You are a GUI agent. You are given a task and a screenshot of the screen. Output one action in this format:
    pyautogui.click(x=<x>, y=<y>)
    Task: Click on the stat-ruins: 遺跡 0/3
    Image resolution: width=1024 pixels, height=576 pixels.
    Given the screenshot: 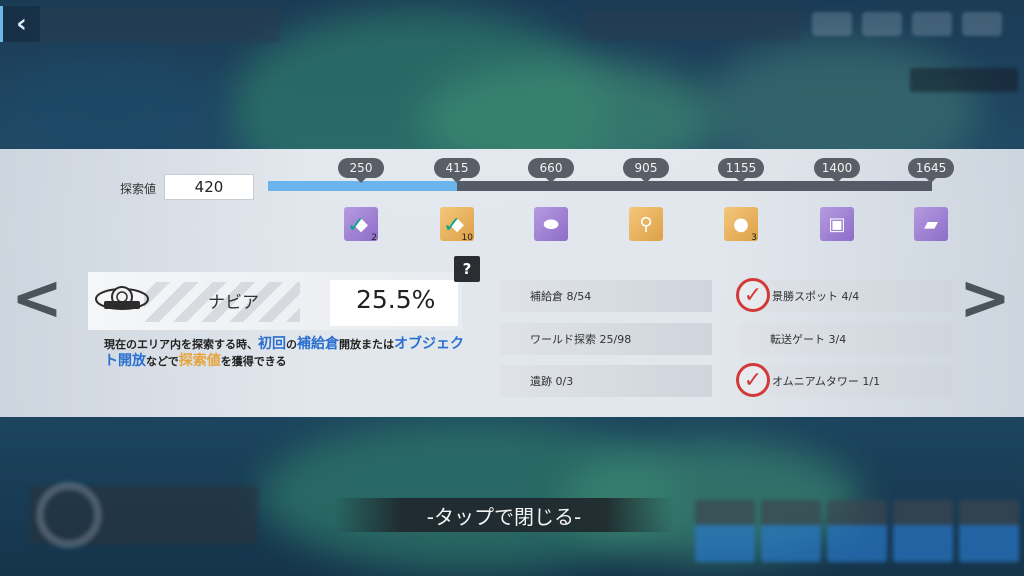 What is the action you would take?
    pyautogui.click(x=606, y=381)
    